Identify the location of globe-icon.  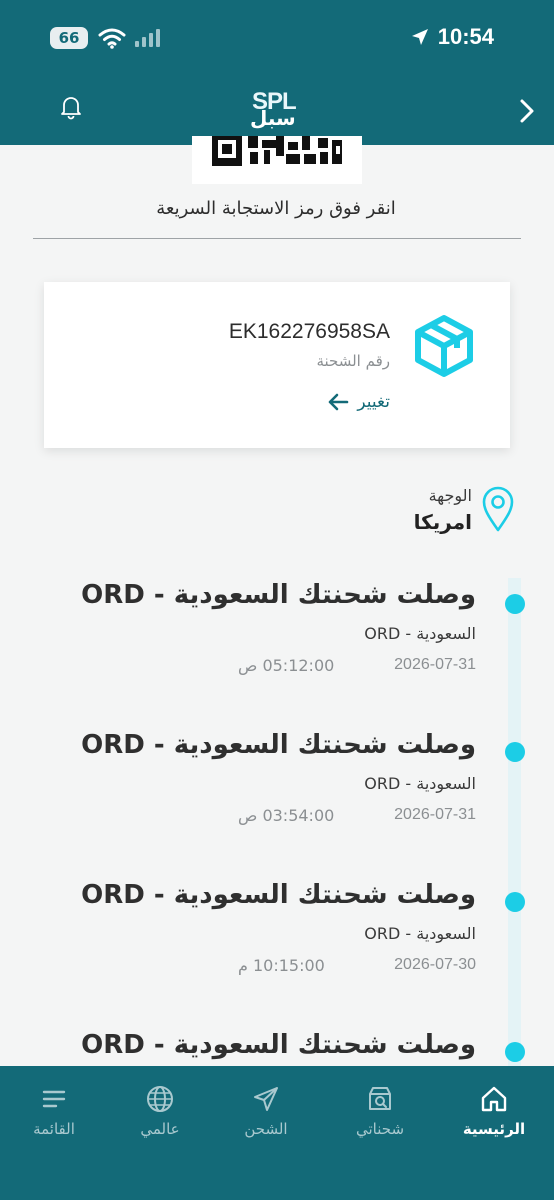
(160, 1099).